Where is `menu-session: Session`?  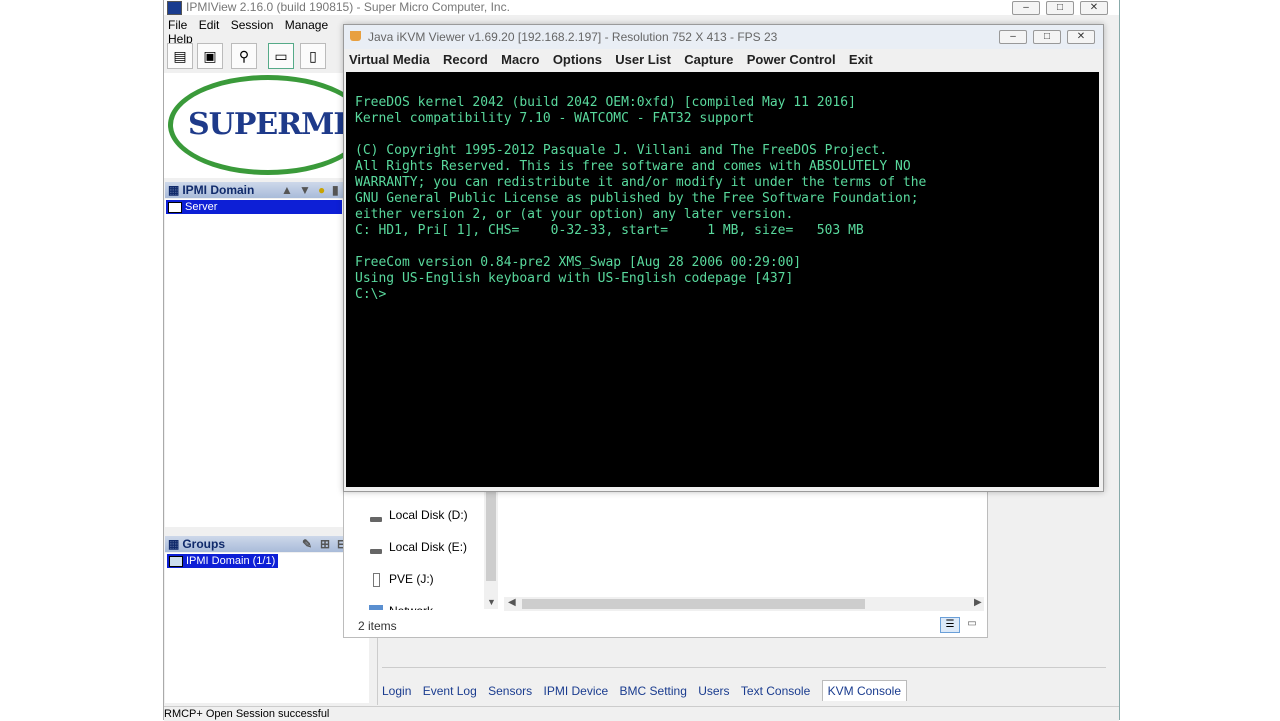 menu-session: Session is located at coordinates (252, 25).